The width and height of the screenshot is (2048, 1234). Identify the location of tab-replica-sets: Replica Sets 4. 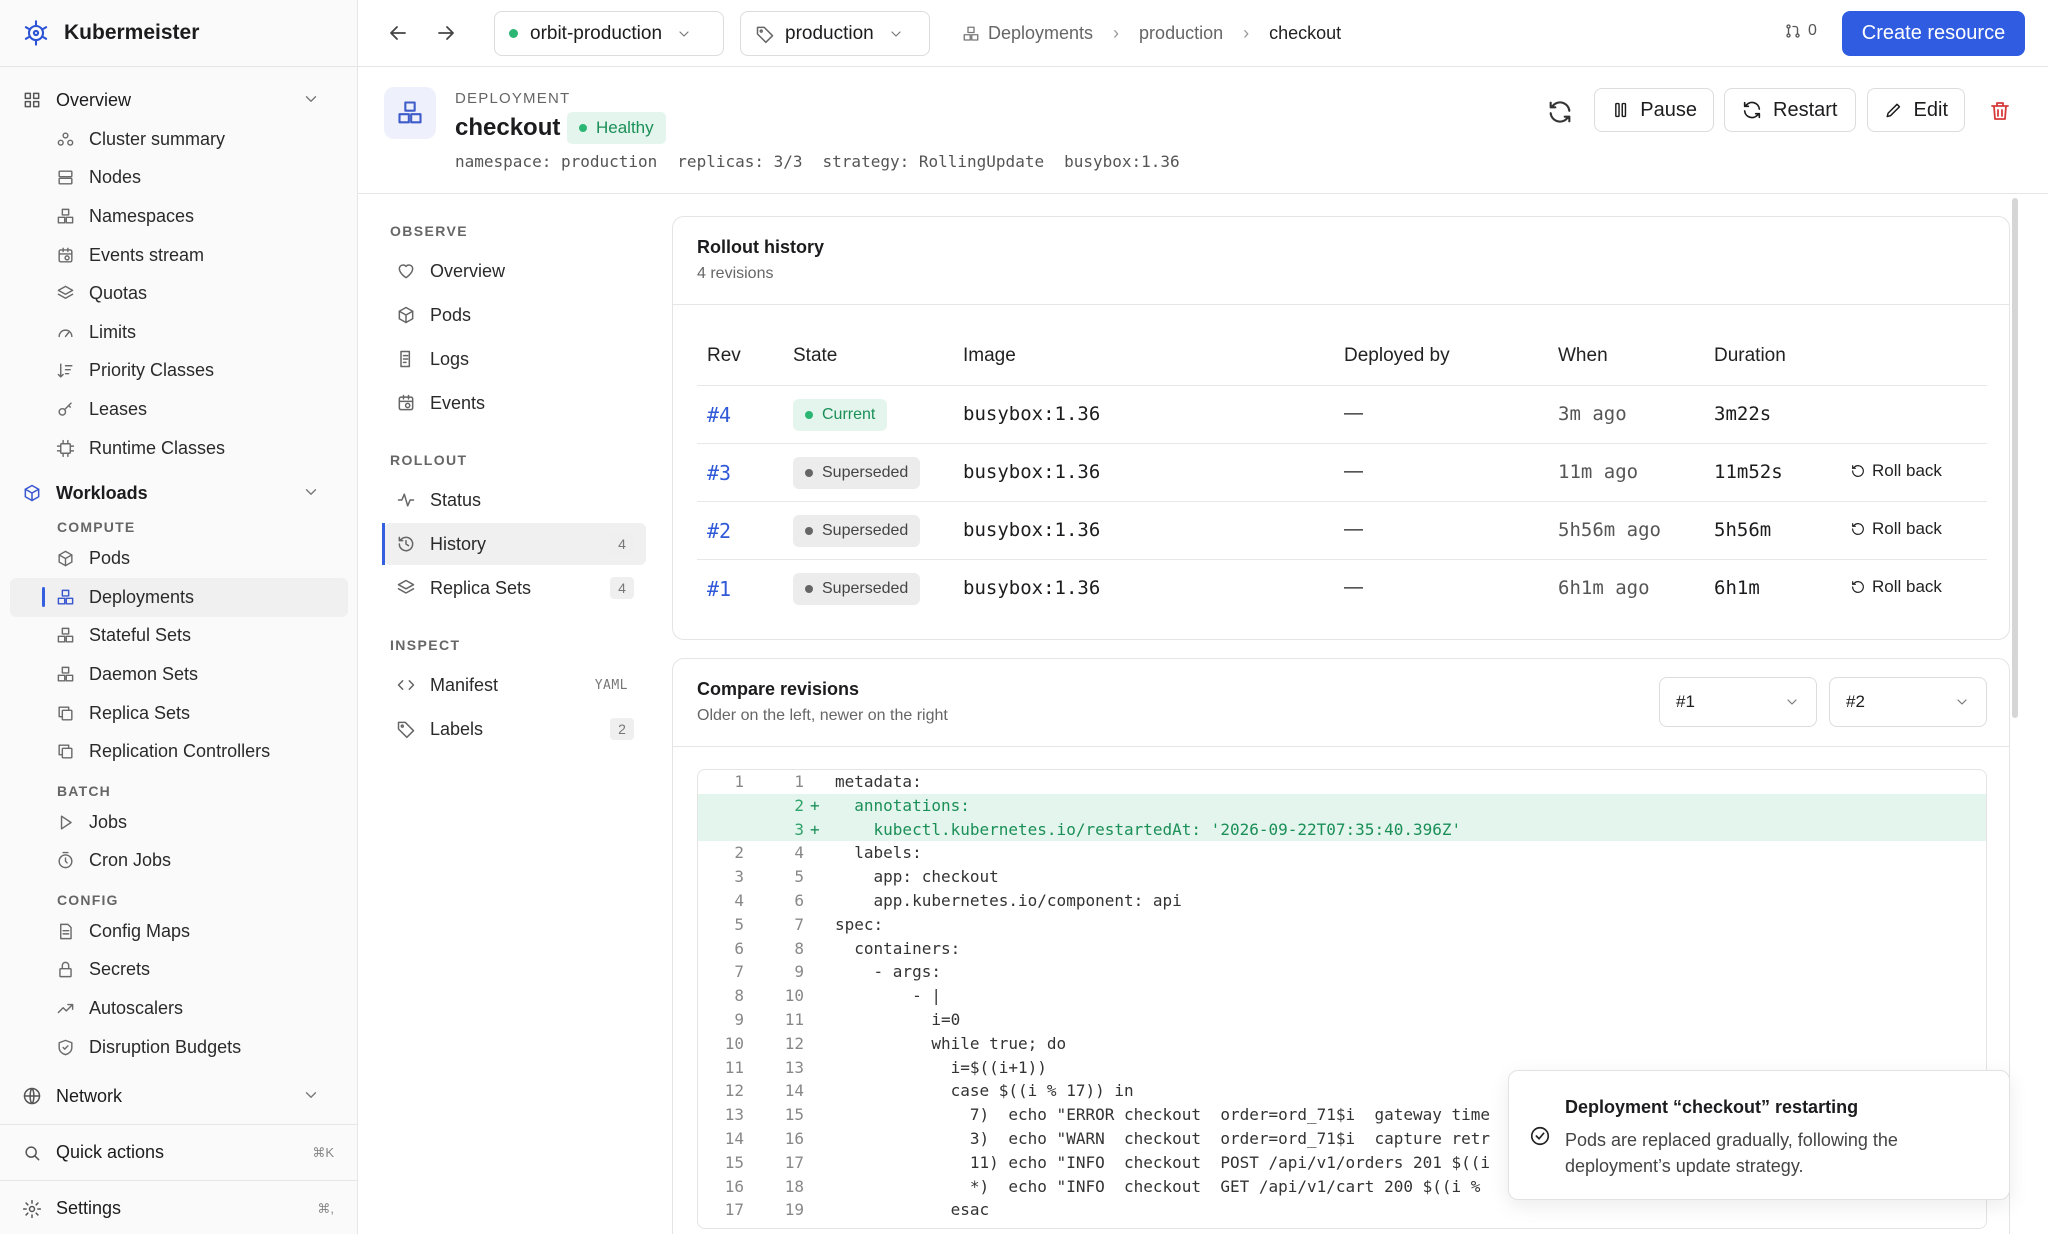
(515, 588).